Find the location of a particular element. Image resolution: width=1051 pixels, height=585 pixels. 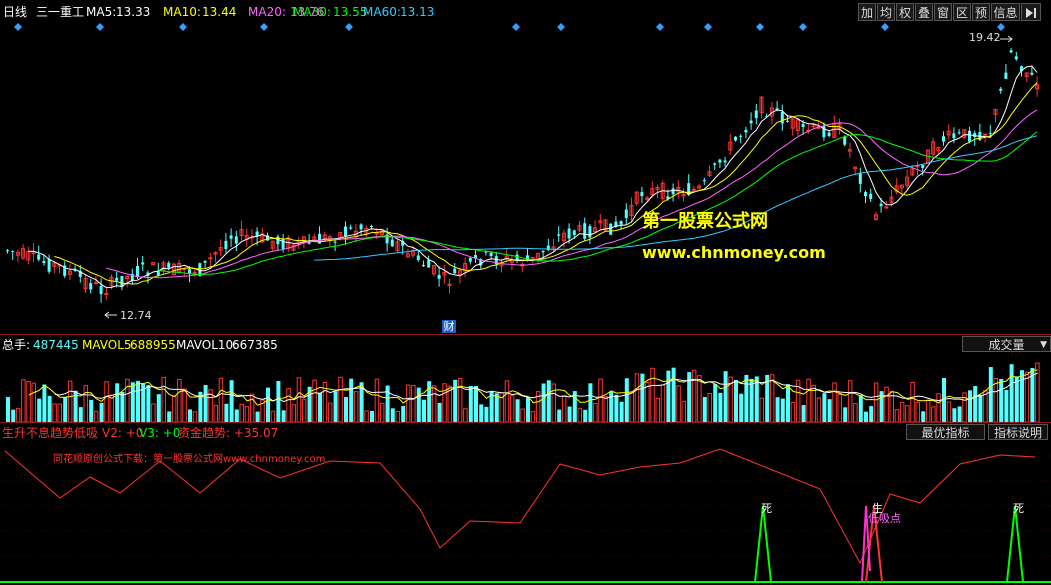

volume-total-label: 总手: is located at coordinates (16, 345).